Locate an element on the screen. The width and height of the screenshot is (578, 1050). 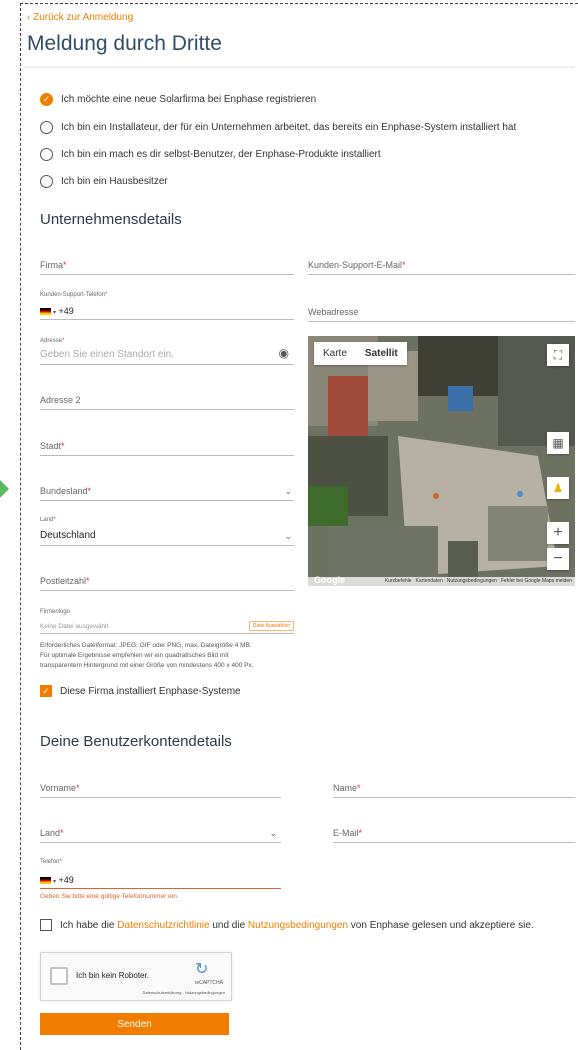
recaptcha-logo-icon: ↻ is located at coordinates (202, 969).